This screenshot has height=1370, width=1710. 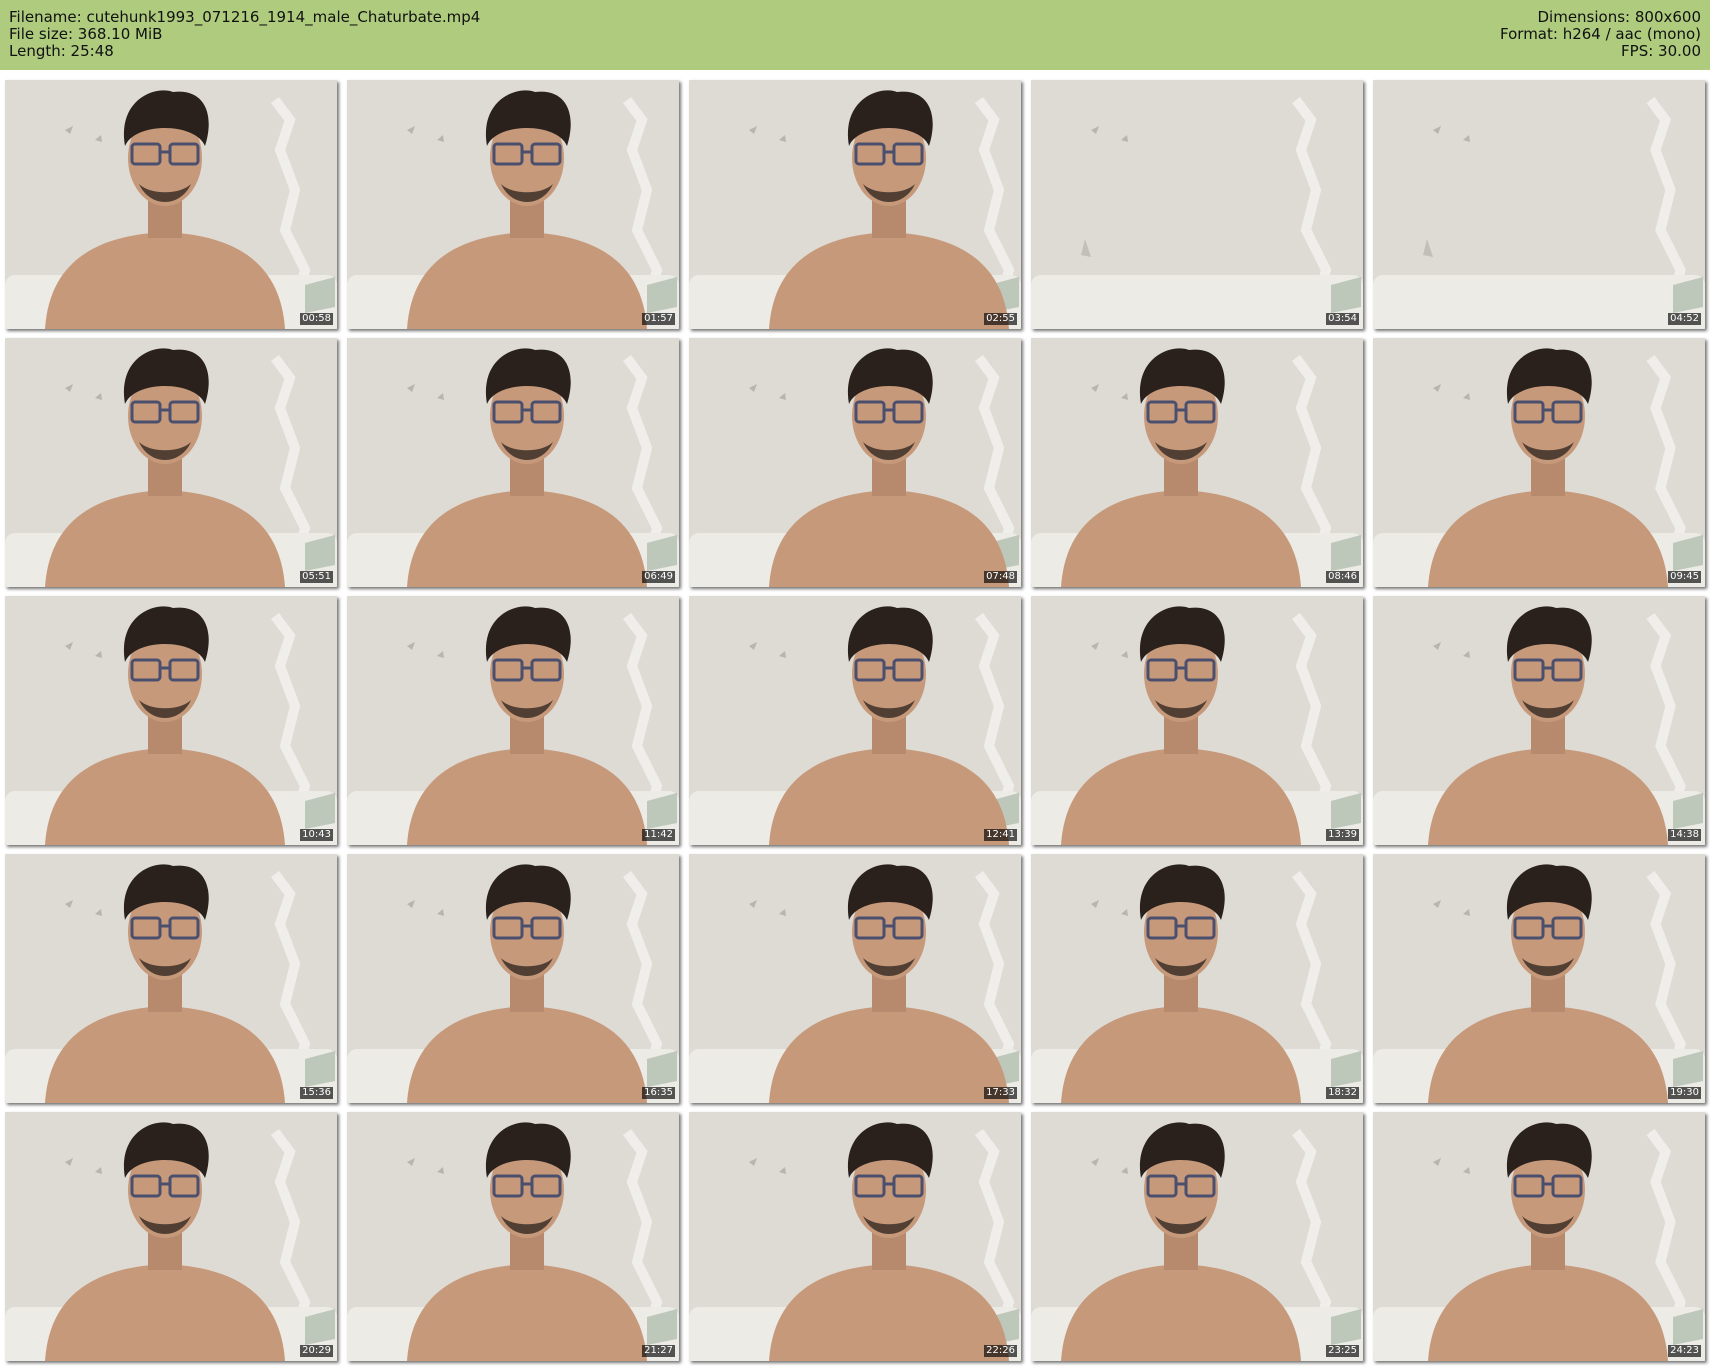 I want to click on video-thumbnail: 01:57, so click(x=513, y=204).